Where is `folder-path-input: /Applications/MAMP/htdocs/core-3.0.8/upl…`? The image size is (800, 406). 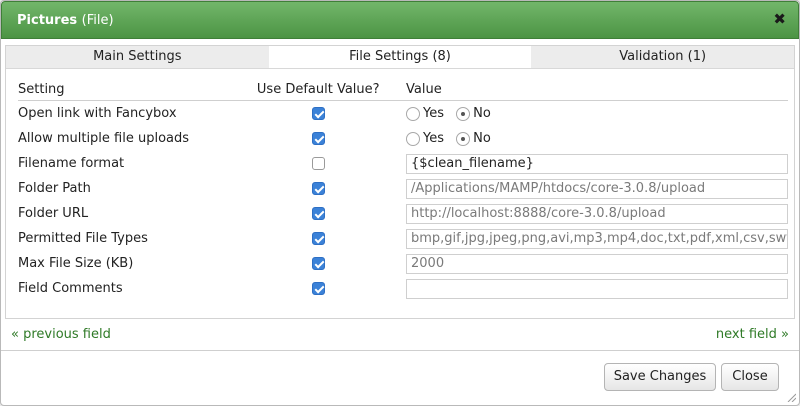
folder-path-input: /Applications/MAMP/htdocs/core-3.0.8/upl… is located at coordinates (597, 188).